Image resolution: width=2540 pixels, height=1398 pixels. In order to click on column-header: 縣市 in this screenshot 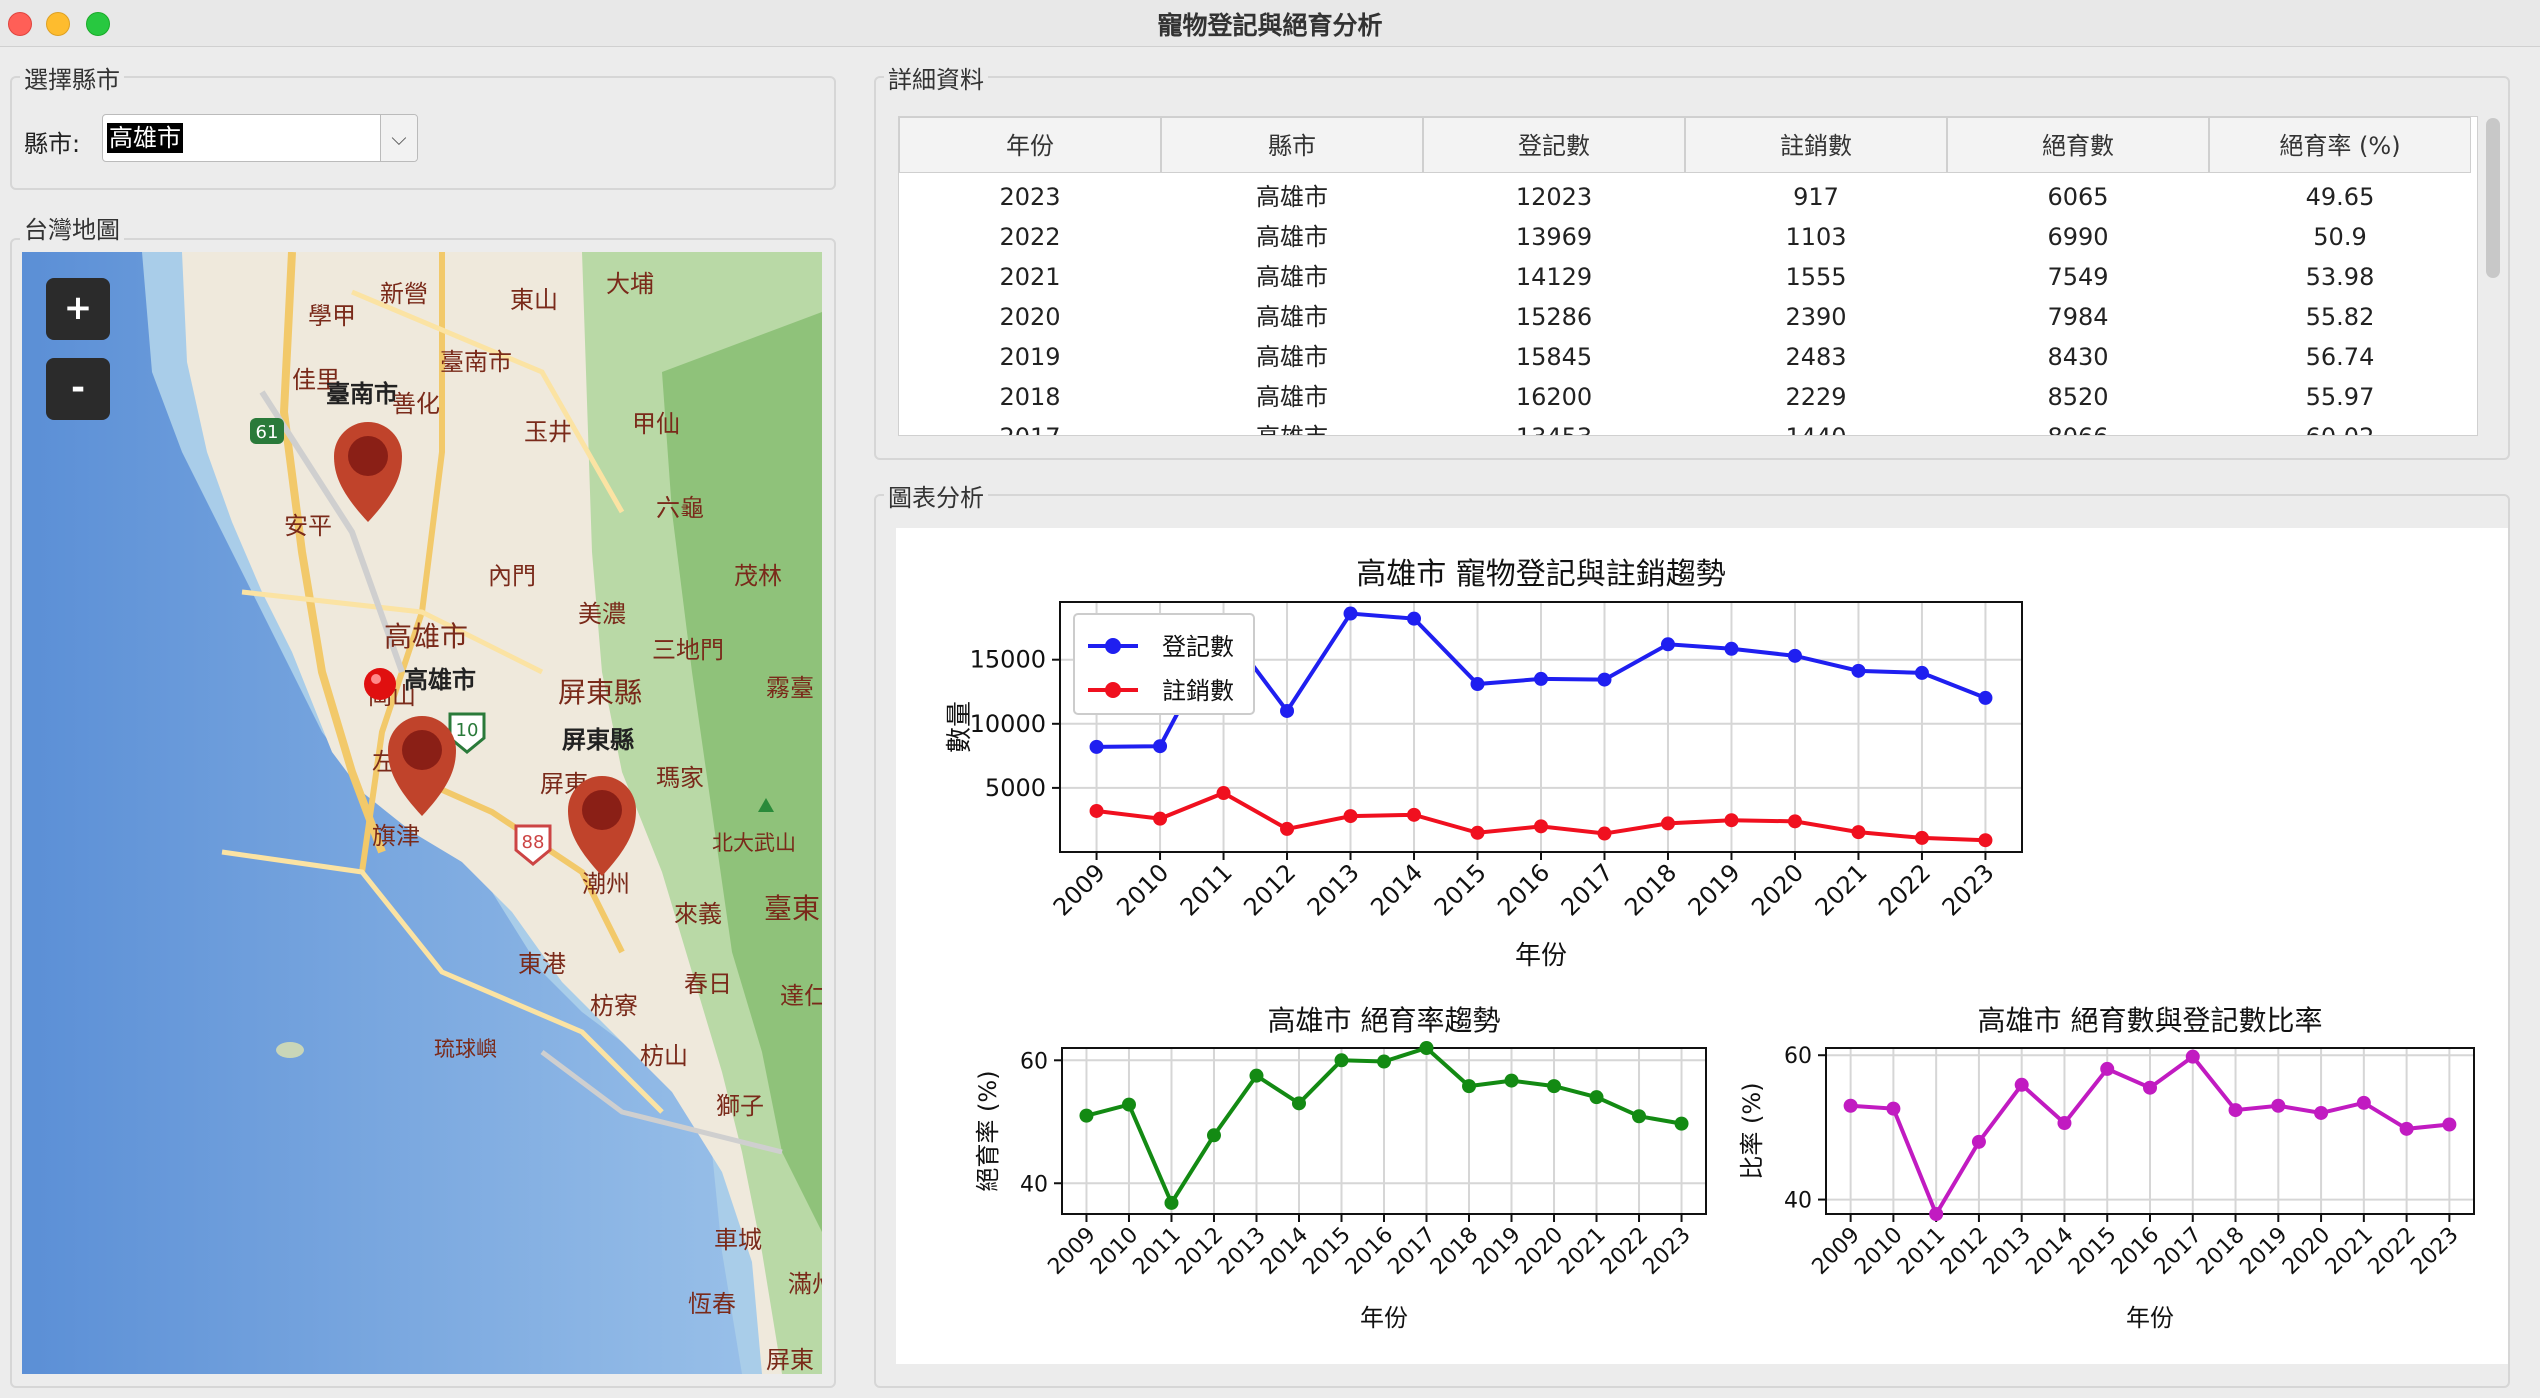, I will do `click(1292, 145)`.